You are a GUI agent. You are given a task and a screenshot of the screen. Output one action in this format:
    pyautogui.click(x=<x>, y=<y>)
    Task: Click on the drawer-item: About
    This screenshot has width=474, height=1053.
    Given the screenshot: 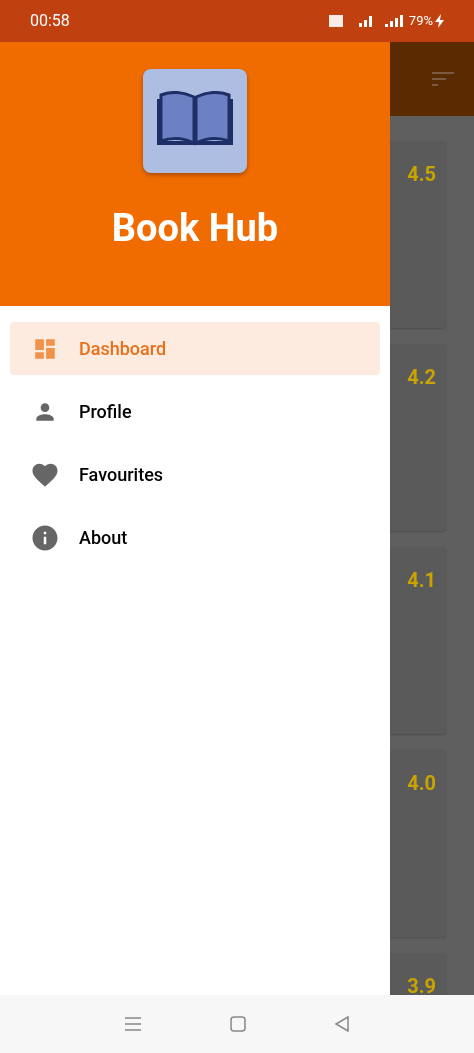 What is the action you would take?
    pyautogui.click(x=195, y=537)
    